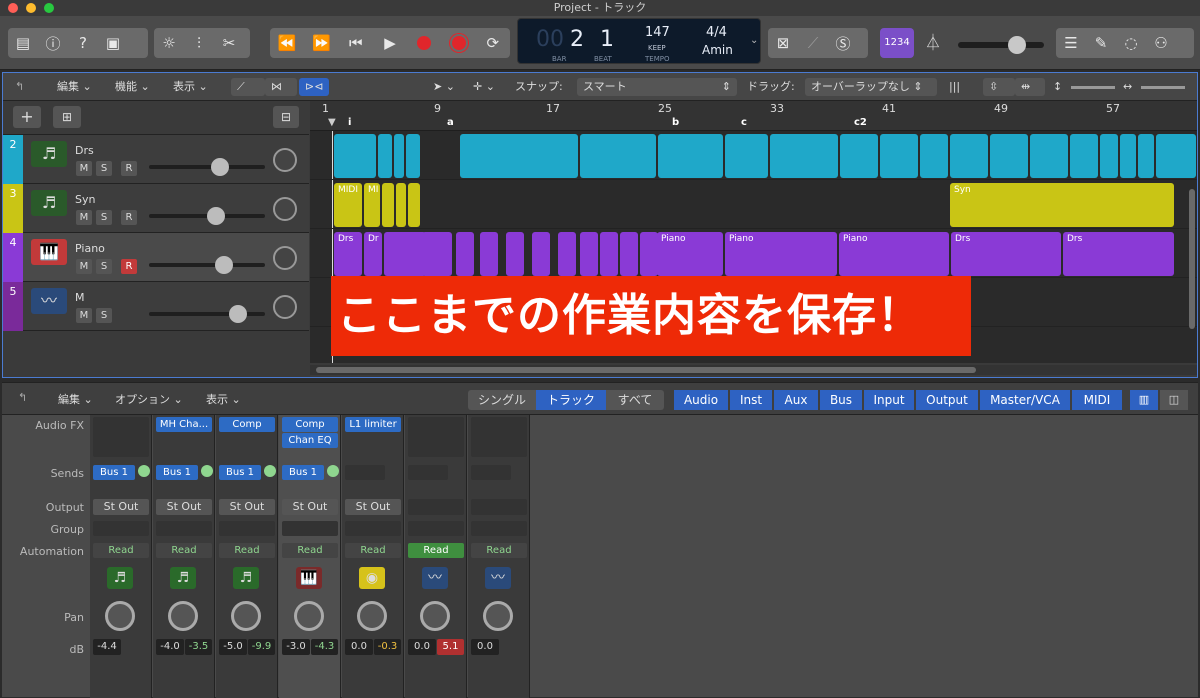  I want to click on channel-strip: Comp Bus 1 St Out Read ♬ -5.0 -9.9, so click(247, 556).